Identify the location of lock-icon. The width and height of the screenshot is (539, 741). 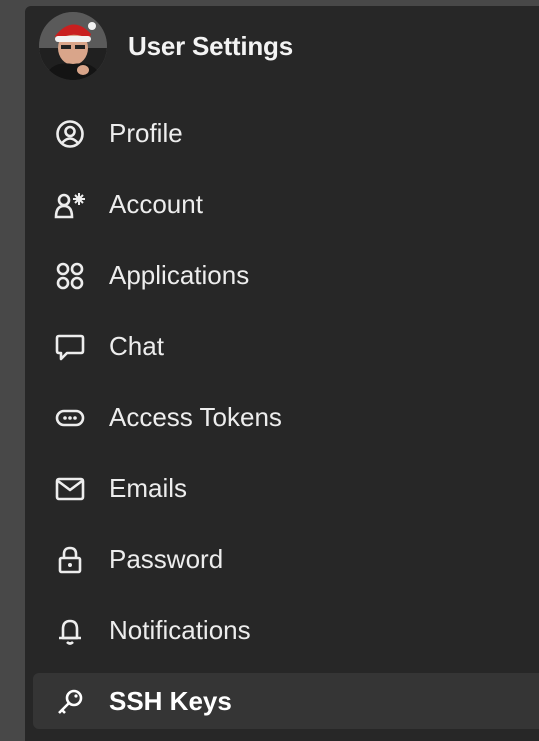
(70, 560).